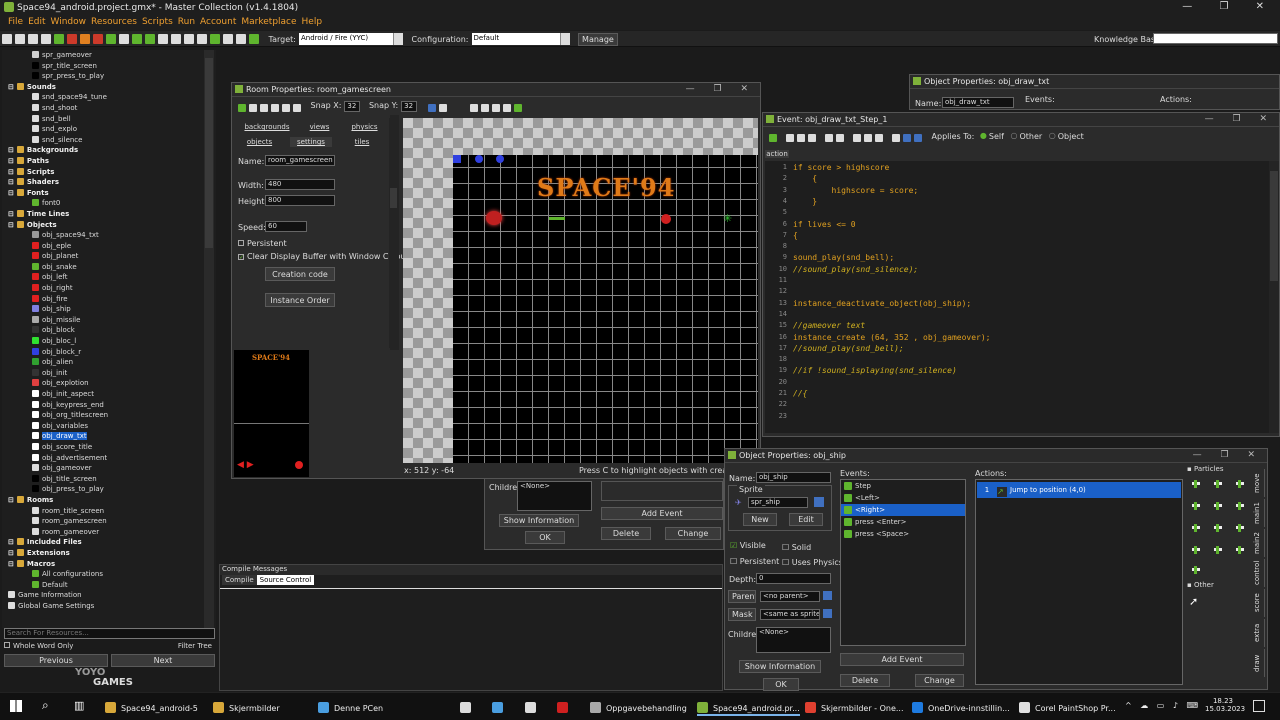  I want to click on filter-tree-label: Filter Tree, so click(195, 646).